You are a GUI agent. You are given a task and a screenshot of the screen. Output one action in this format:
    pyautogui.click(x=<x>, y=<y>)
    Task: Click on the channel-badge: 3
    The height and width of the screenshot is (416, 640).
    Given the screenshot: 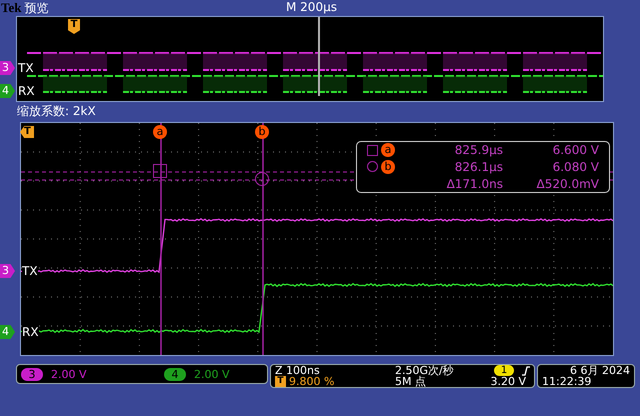 What is the action you would take?
    pyautogui.click(x=32, y=374)
    